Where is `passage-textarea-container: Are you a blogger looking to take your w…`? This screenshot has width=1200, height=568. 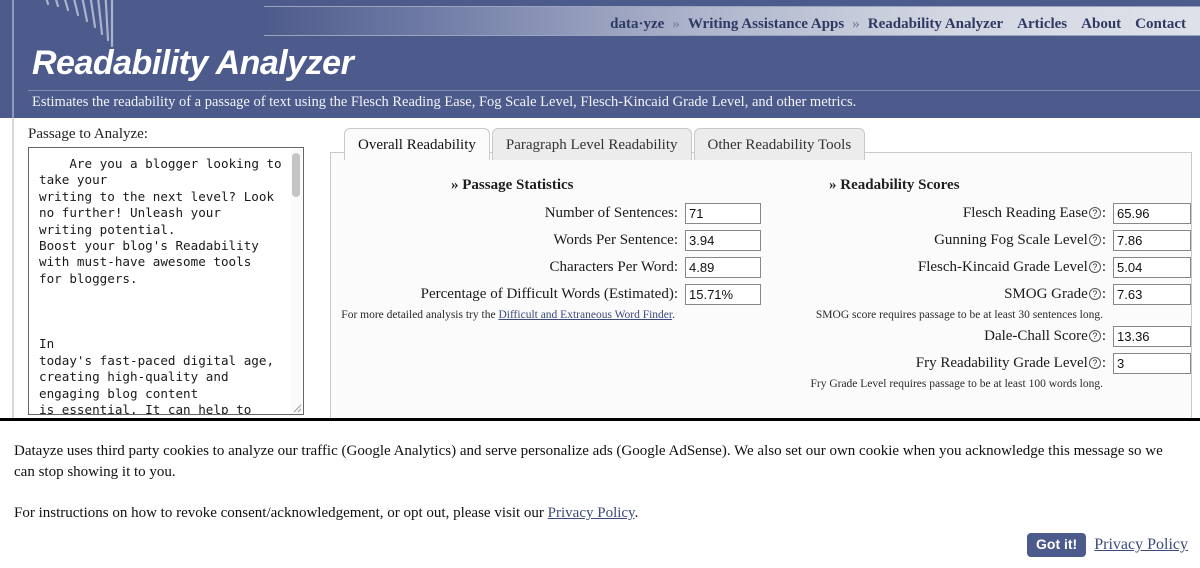
passage-textarea-container: Are you a blogger looking to take your w… is located at coordinates (166, 281).